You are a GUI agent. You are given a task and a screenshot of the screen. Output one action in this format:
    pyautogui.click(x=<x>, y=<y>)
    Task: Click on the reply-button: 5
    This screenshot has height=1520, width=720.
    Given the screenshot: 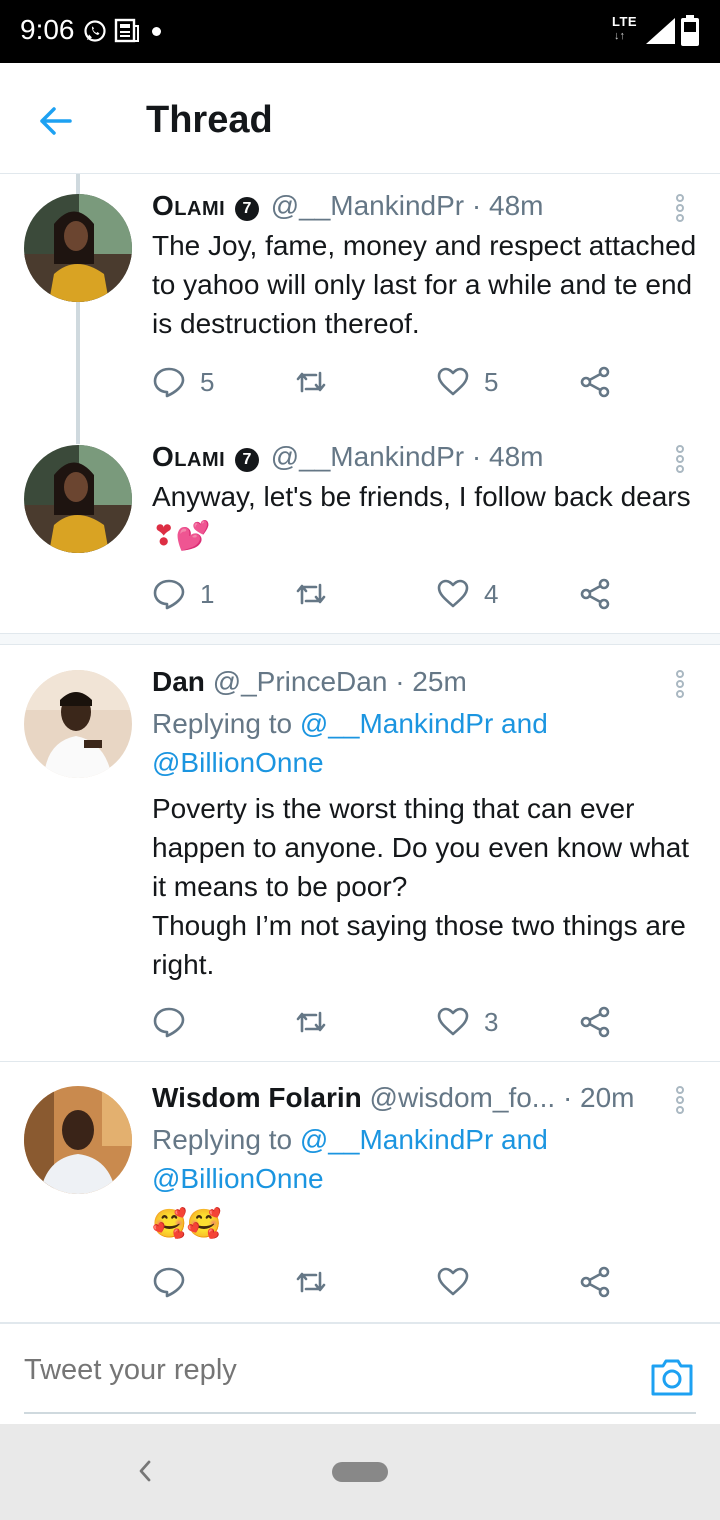 What is the action you would take?
    pyautogui.click(x=183, y=382)
    